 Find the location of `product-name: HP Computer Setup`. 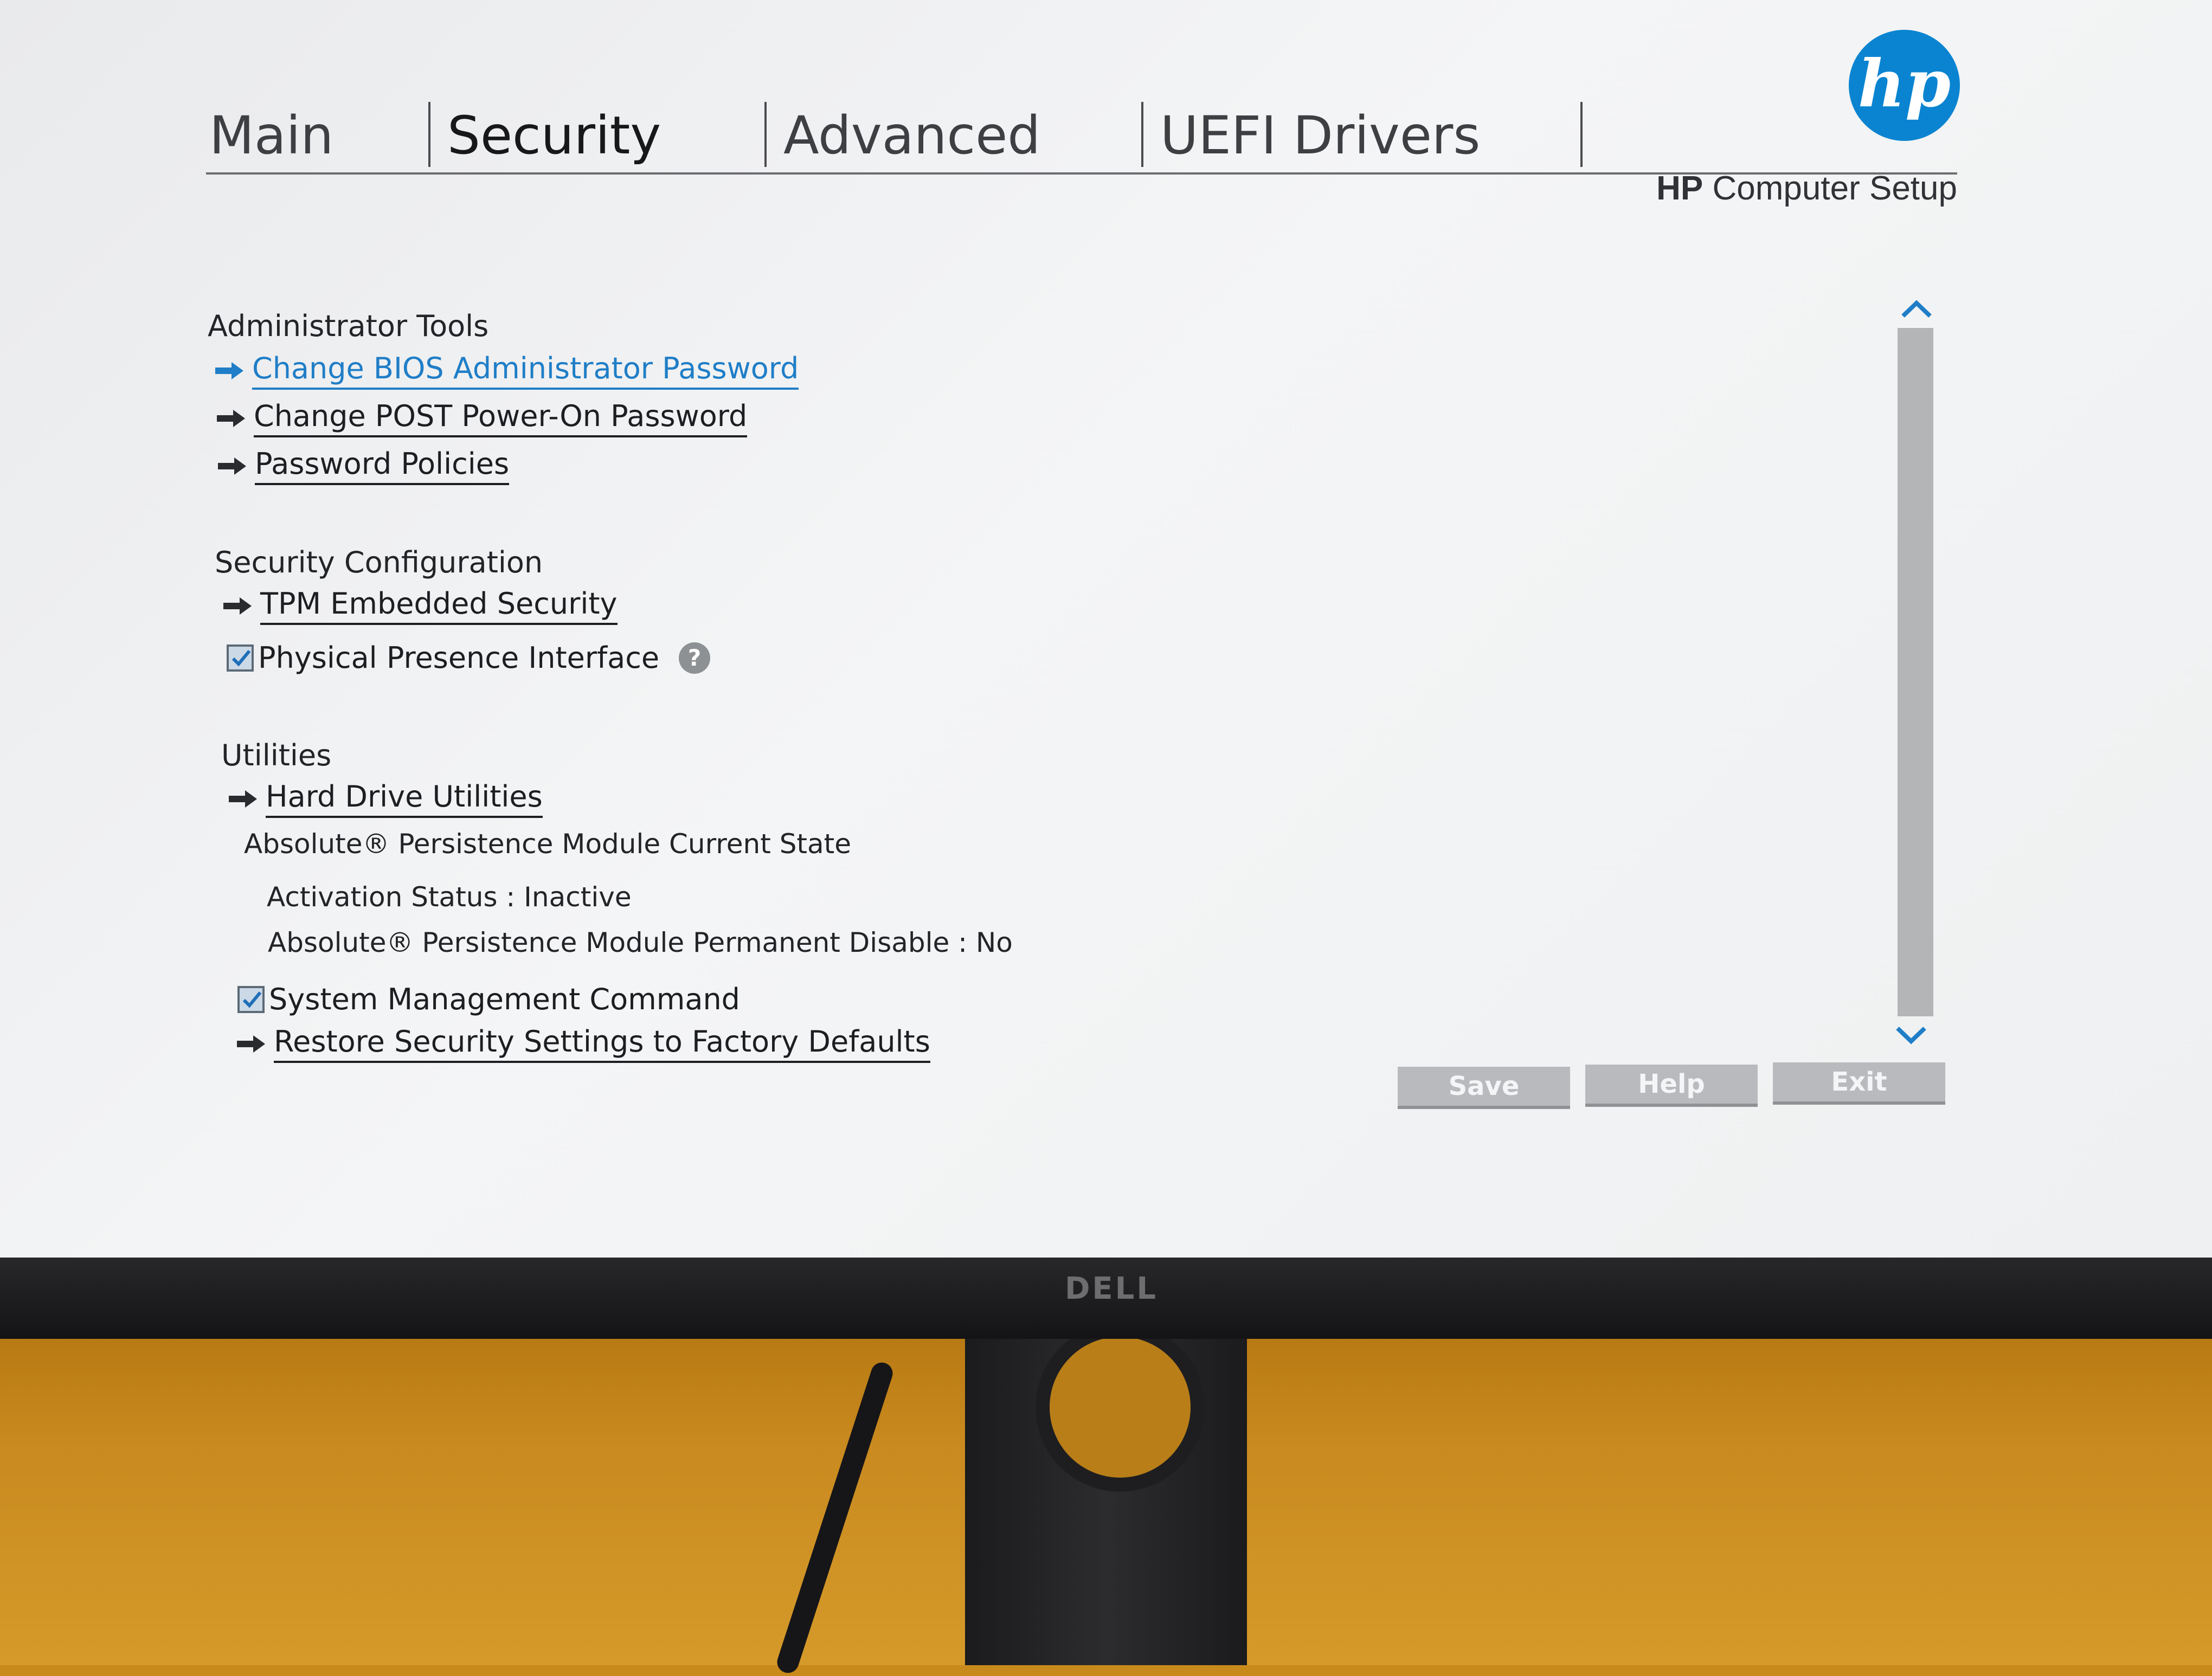

product-name: HP Computer Setup is located at coordinates (1805, 188).